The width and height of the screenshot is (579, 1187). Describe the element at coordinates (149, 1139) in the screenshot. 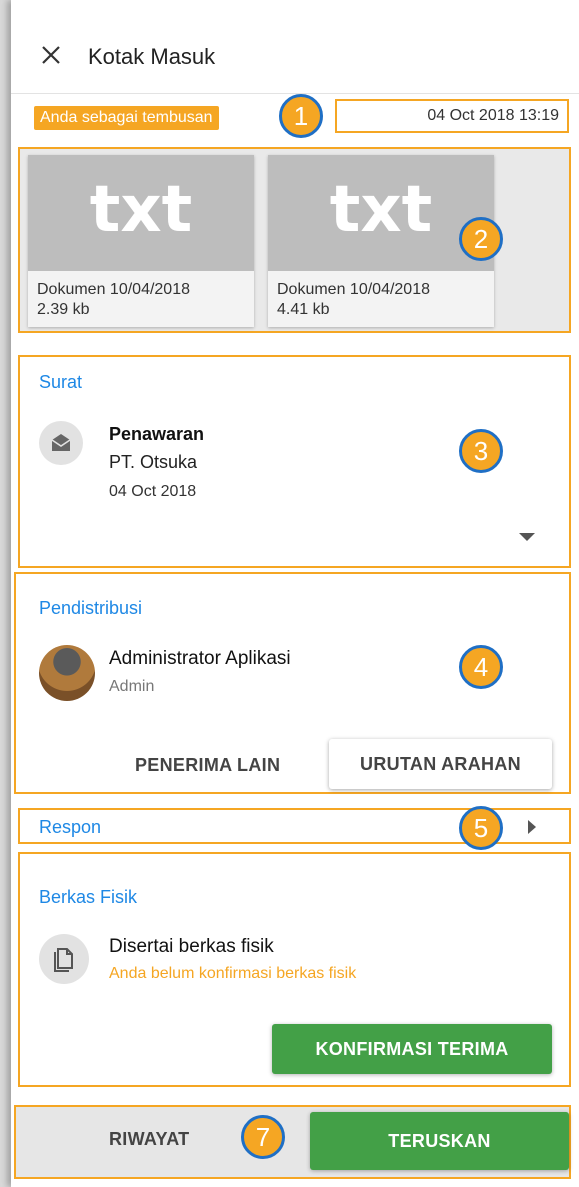

I see `history-button: RIWAYAT` at that location.